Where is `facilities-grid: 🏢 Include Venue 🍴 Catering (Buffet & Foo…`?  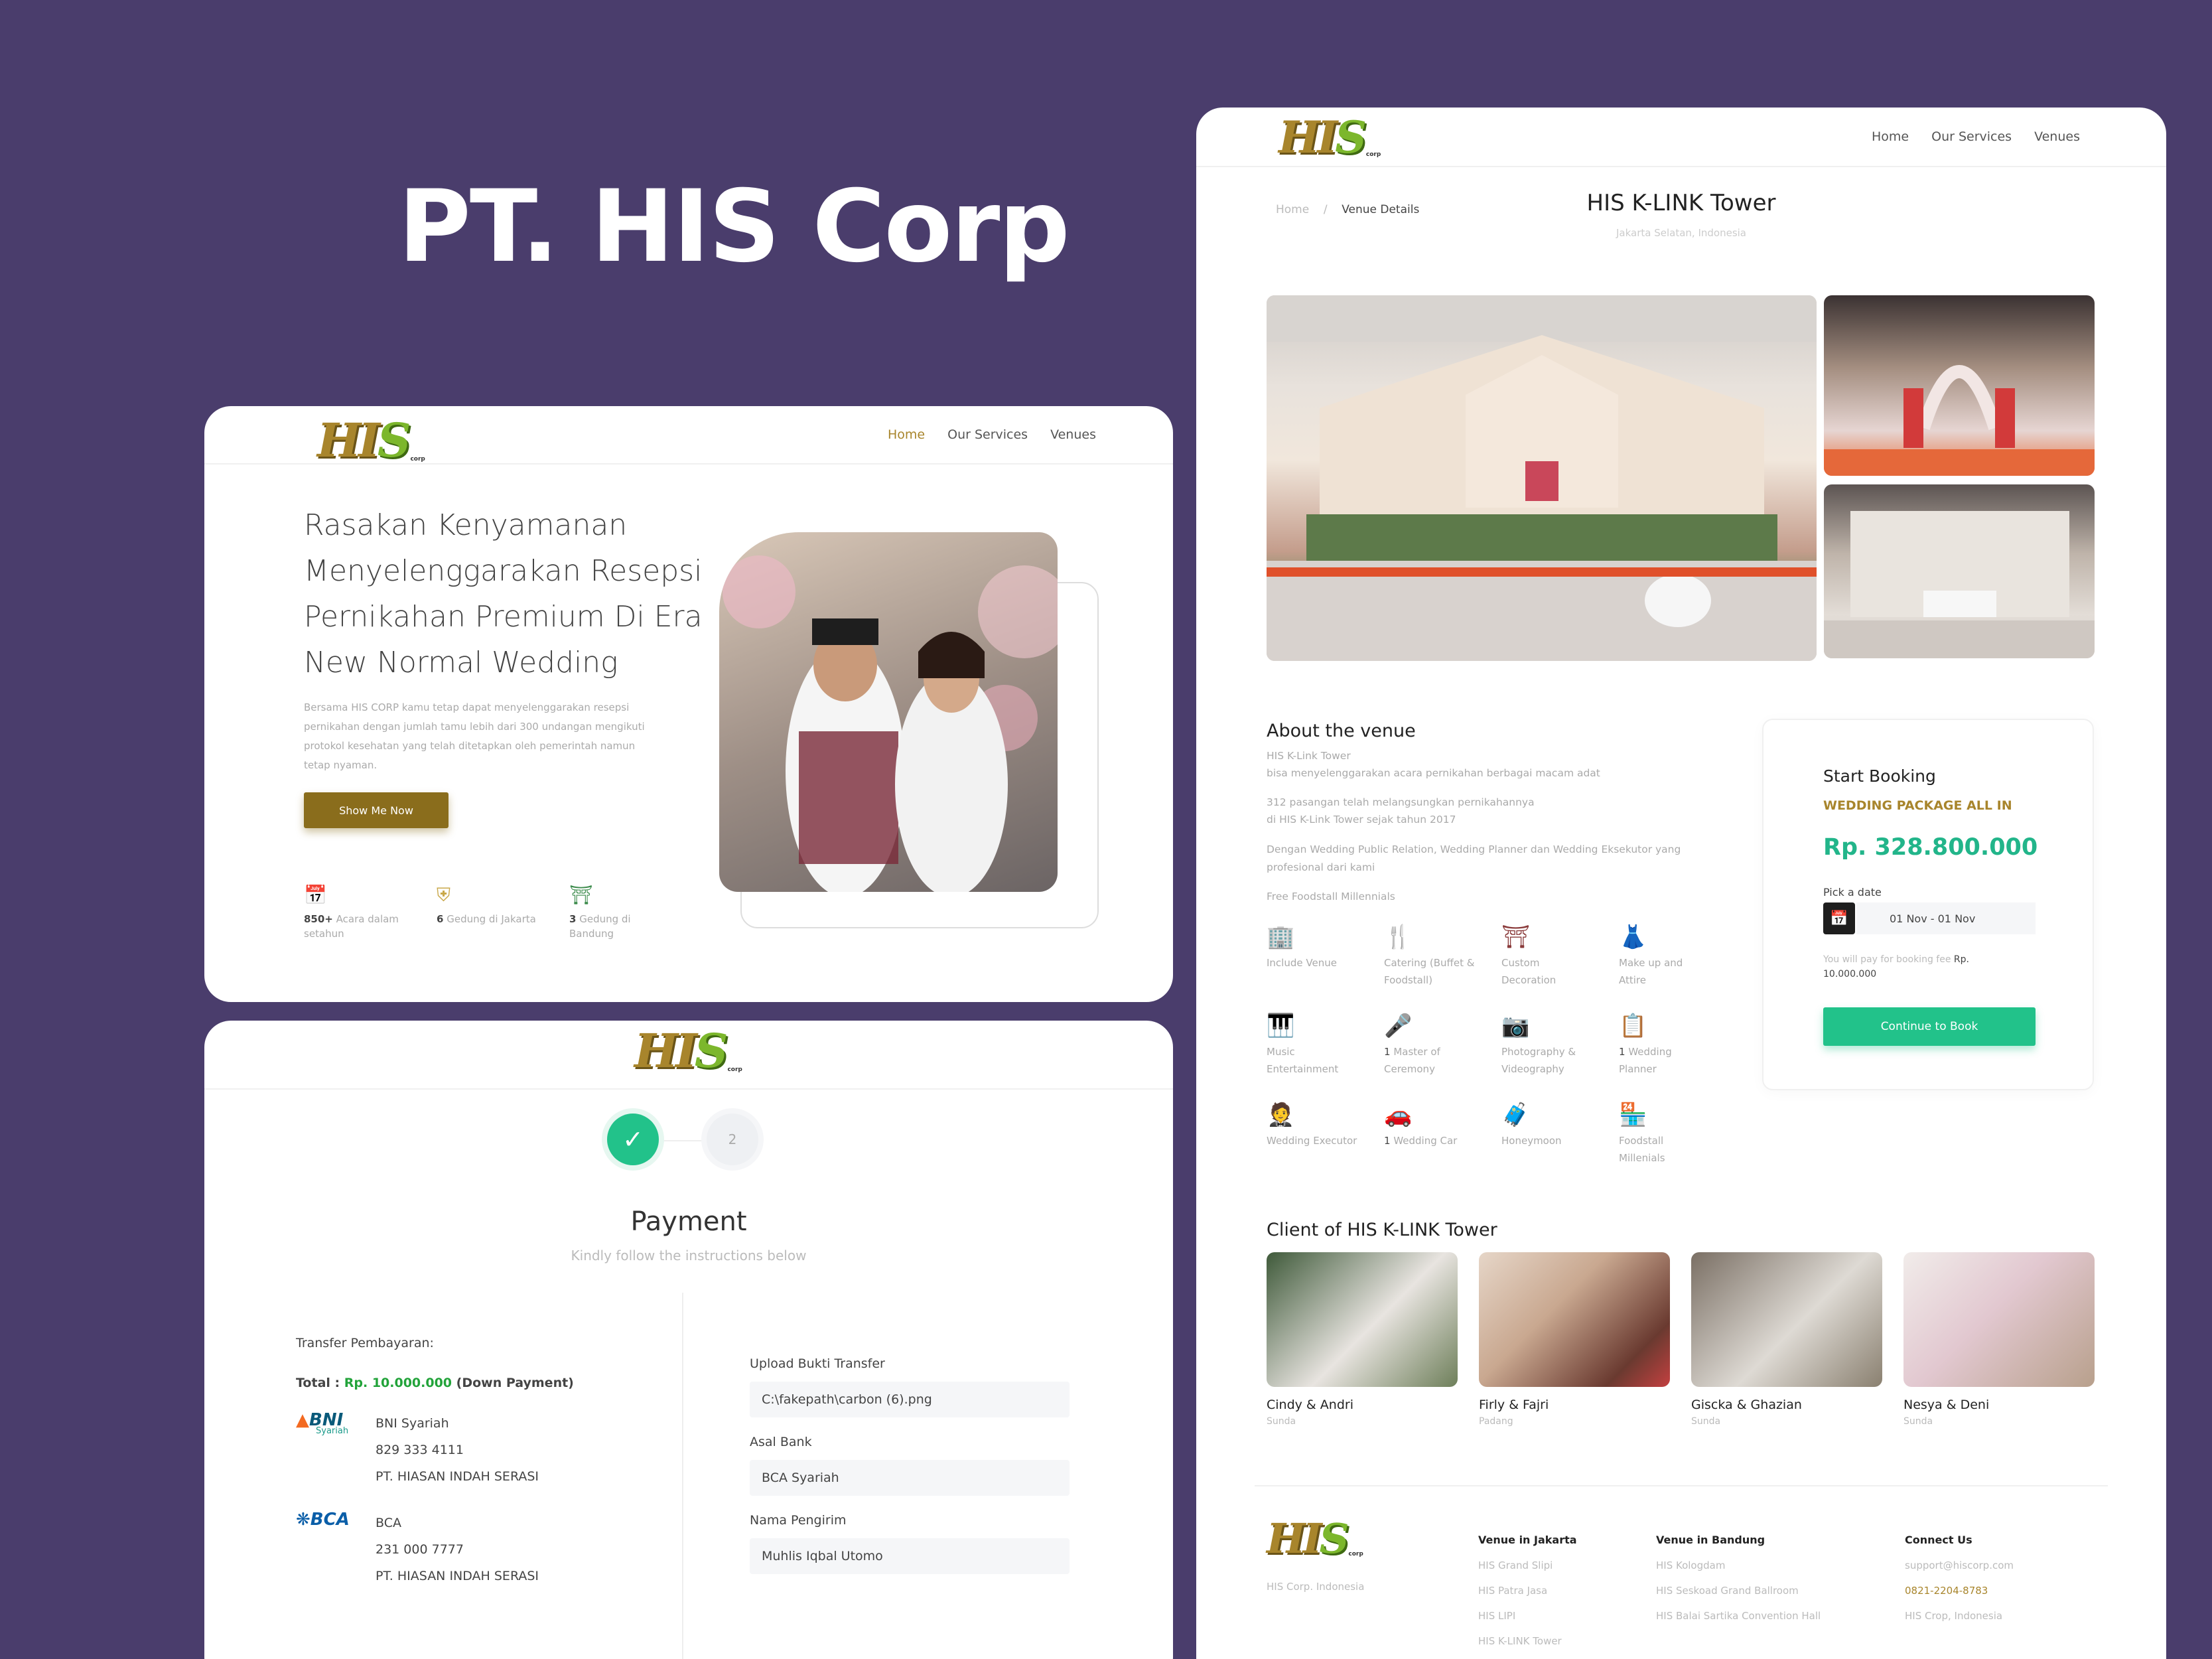
facilities-grid: 🏢 Include Venue 🍴 Catering (Buffet & Foo… is located at coordinates (1501, 1045).